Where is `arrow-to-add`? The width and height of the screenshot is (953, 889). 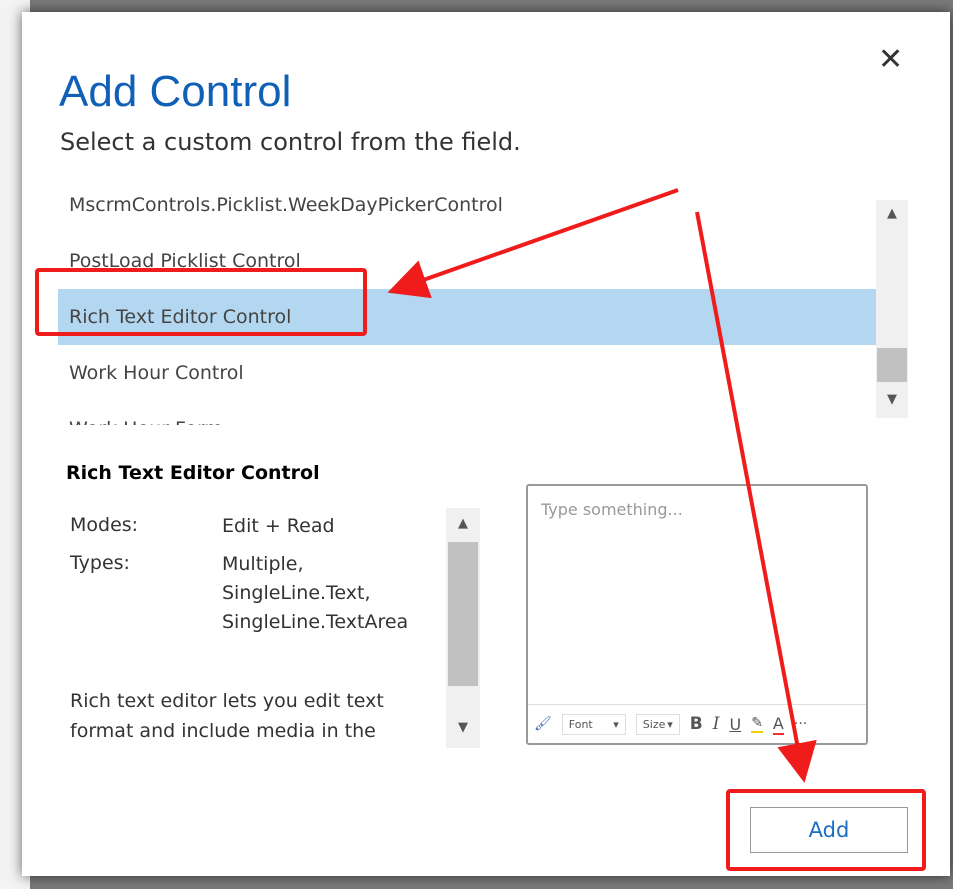
arrow-to-add is located at coordinates (756, 497).